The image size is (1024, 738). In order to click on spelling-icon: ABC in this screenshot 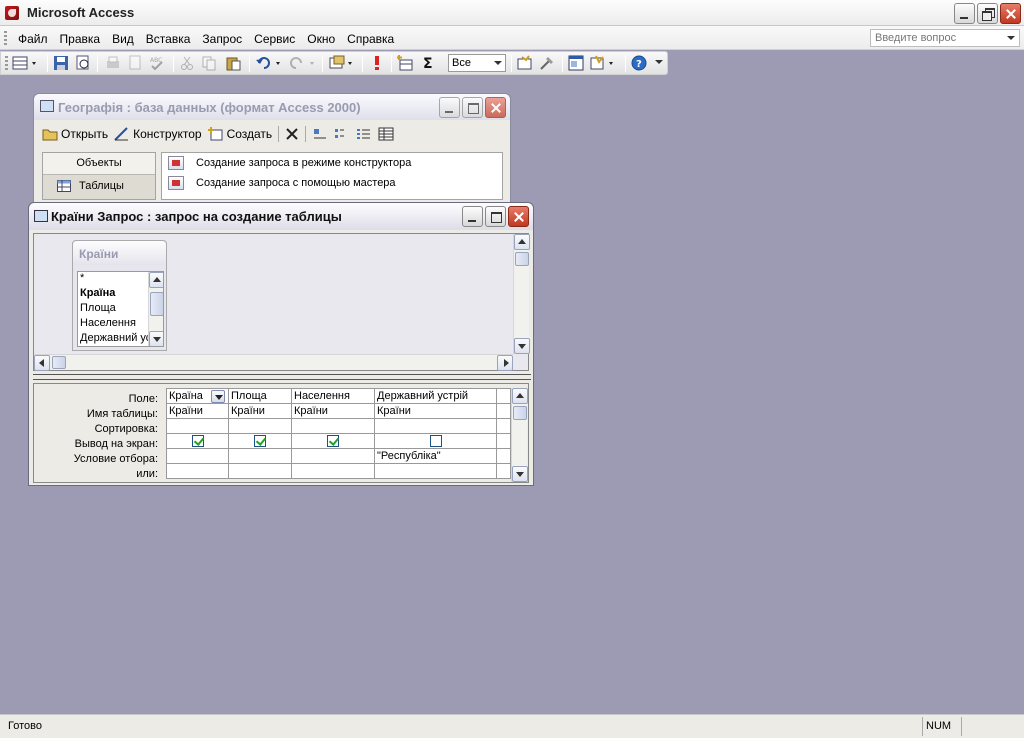, I will do `click(157, 63)`.